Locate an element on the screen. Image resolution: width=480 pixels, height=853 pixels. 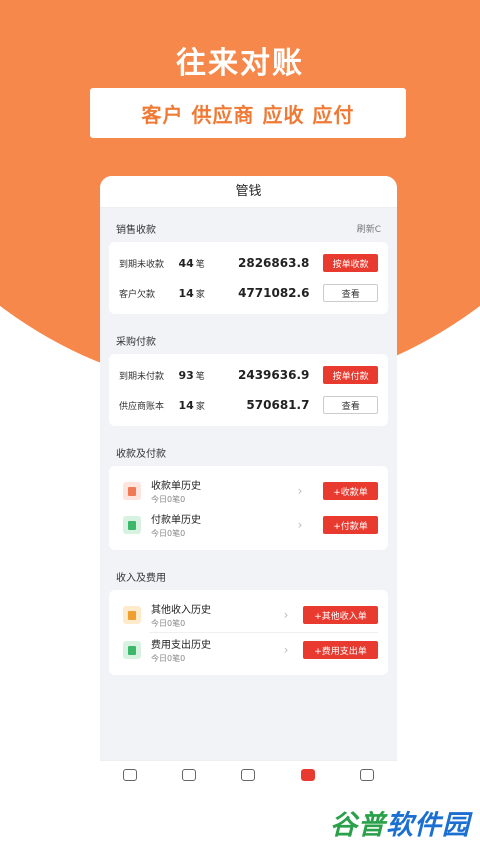
receipt-doc-icon is located at coordinates (132, 491).